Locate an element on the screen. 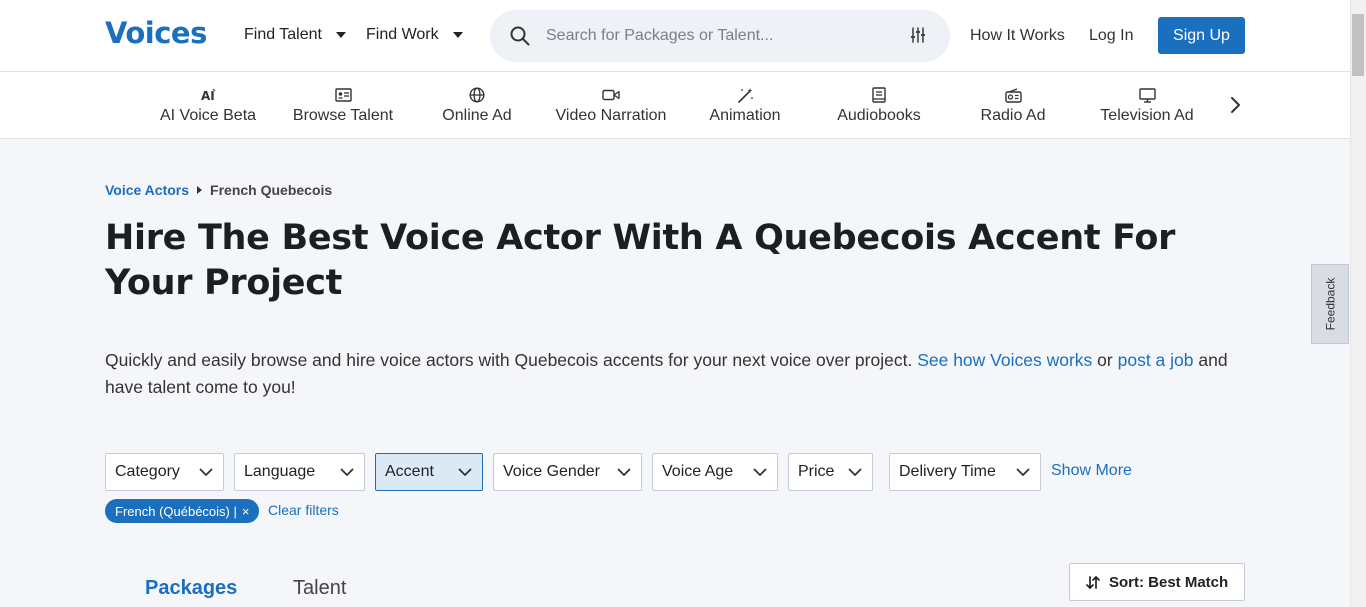 The image size is (1366, 607). filter-voice-gender: Voice Gender is located at coordinates (567, 472).